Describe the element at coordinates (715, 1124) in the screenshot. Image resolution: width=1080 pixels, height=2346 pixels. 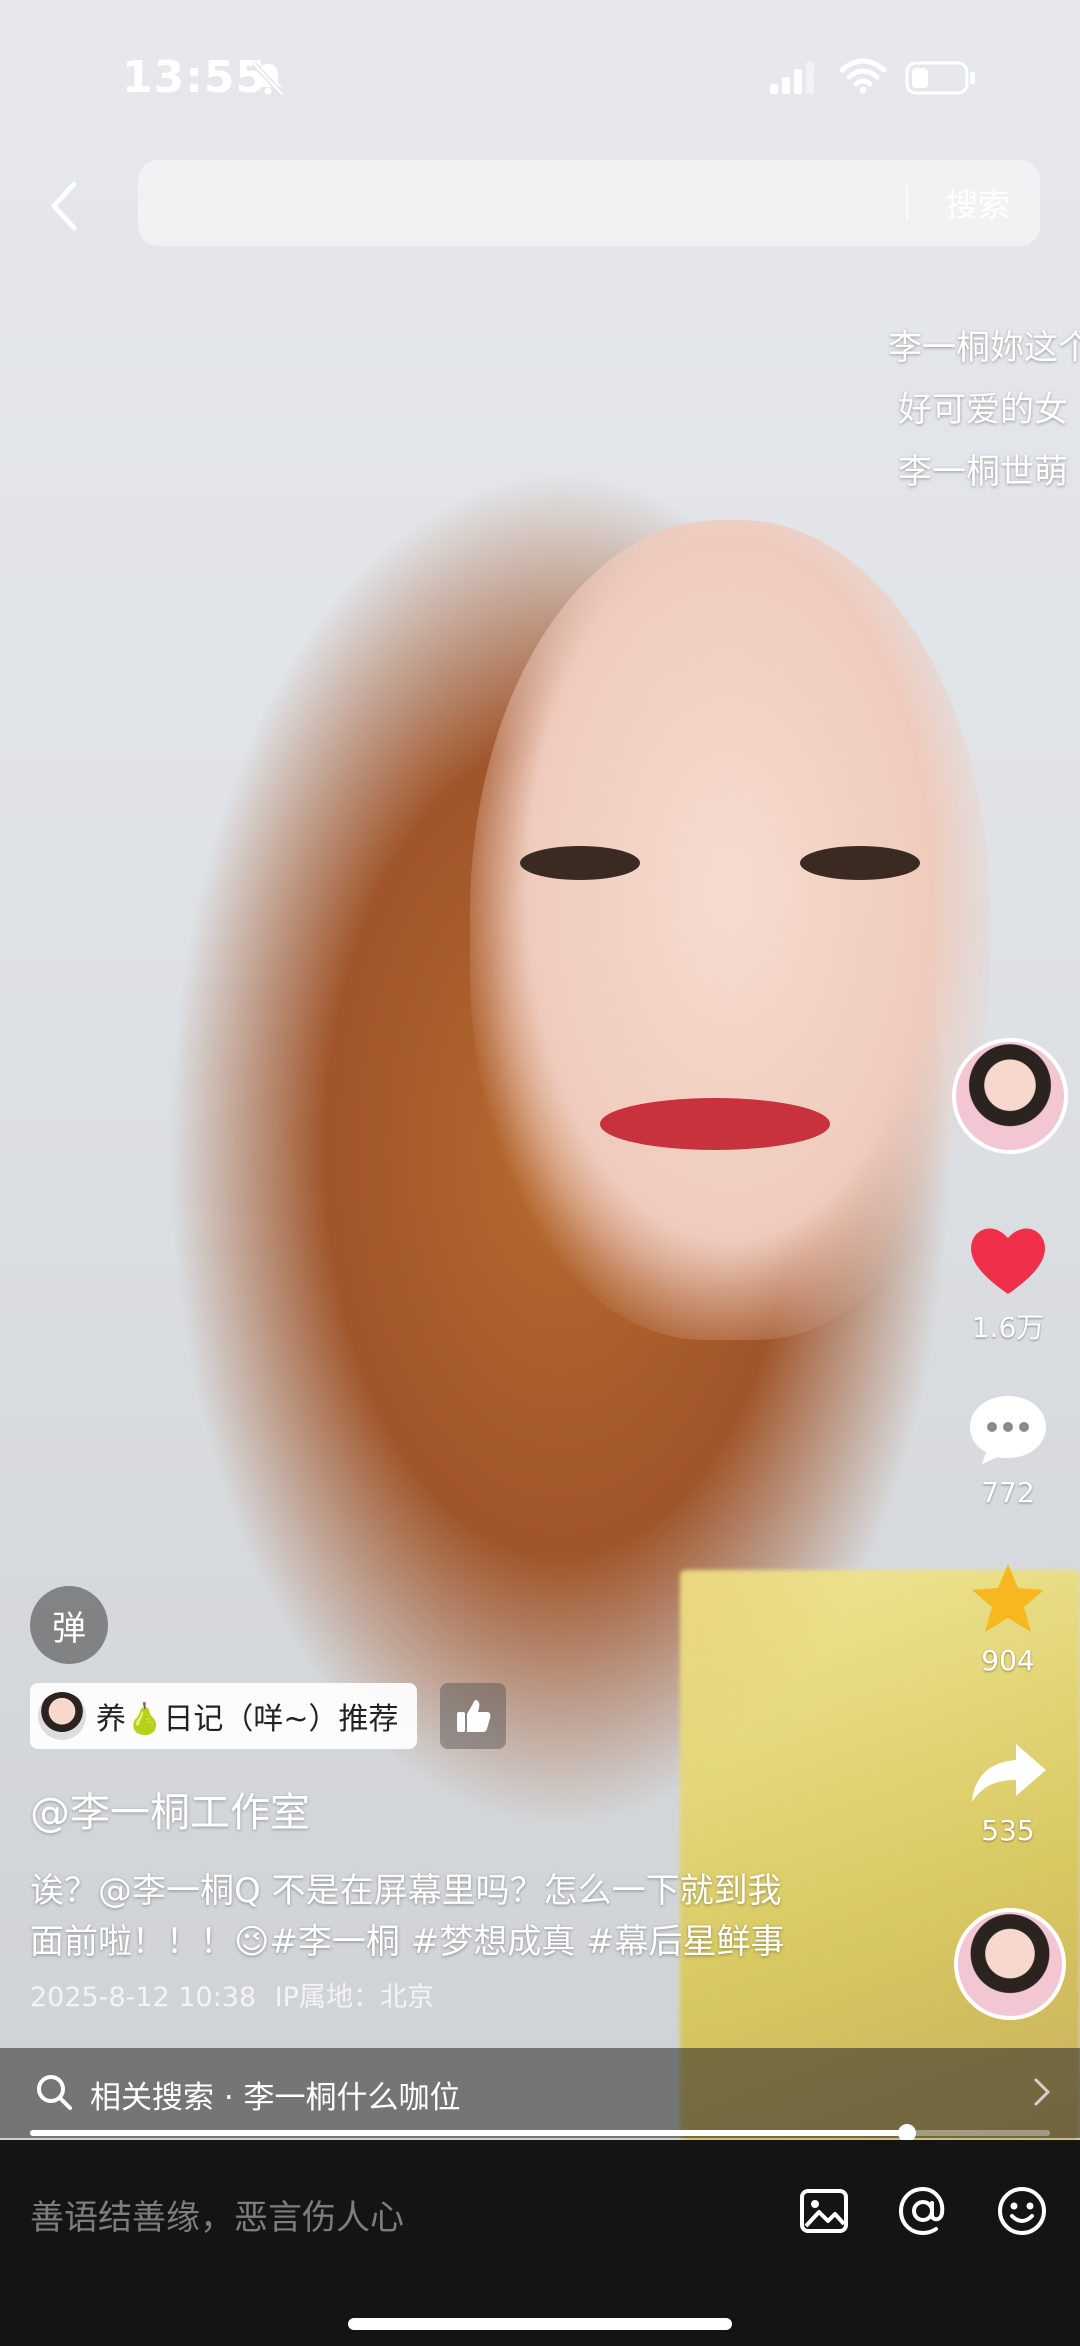
I see `video-lips` at that location.